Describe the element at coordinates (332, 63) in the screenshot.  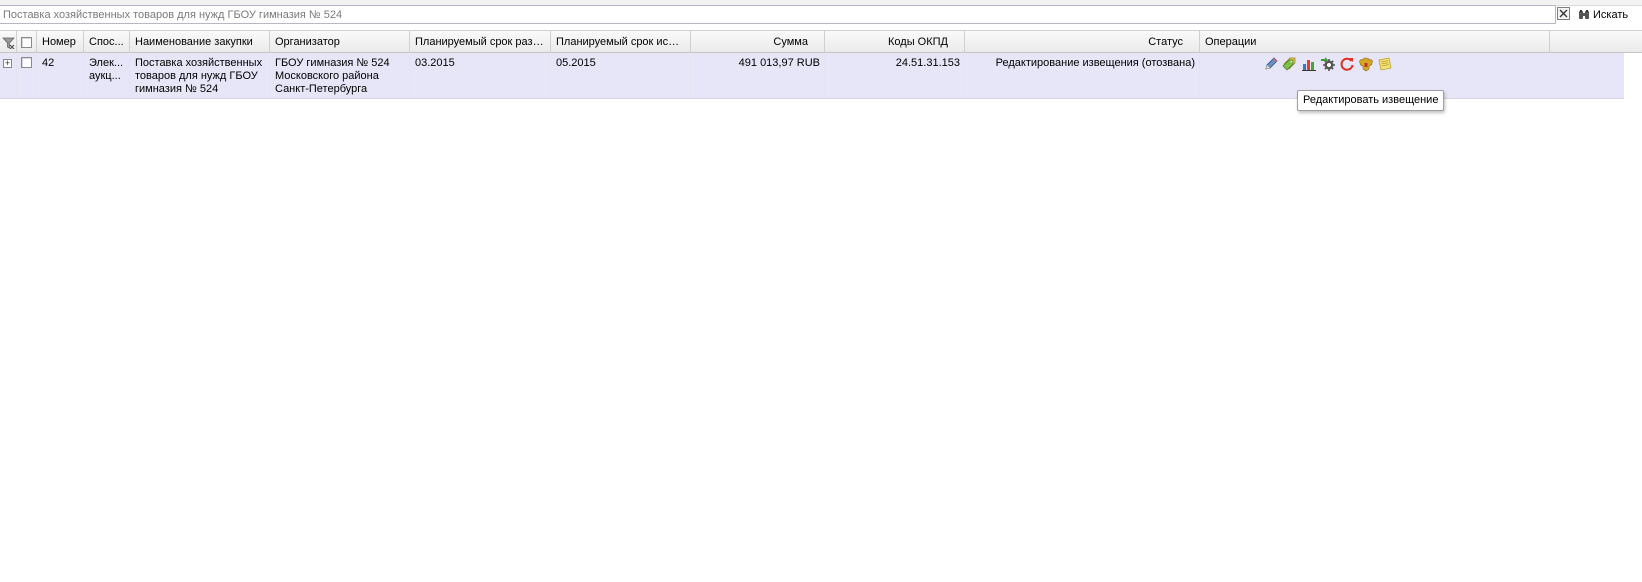
I see `organizer-line: ГБОУ гимназия № 524` at that location.